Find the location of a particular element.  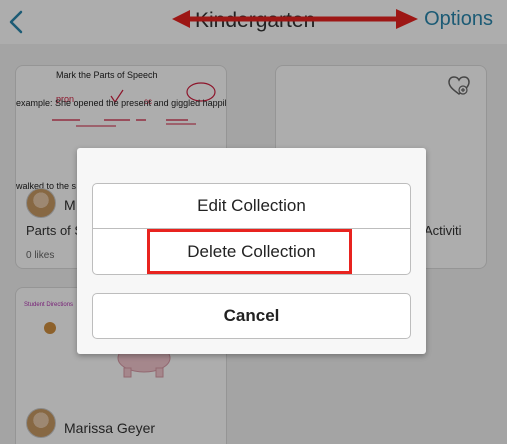

annotation-highlight-box is located at coordinates (249, 251).